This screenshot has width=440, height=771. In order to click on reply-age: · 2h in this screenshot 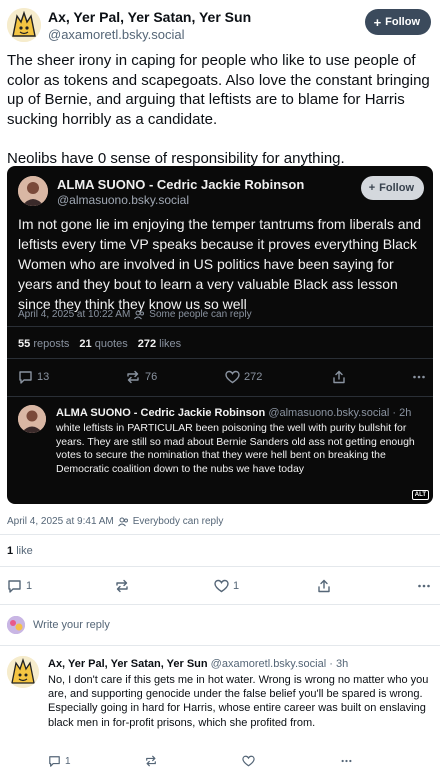, I will do `click(402, 413)`.